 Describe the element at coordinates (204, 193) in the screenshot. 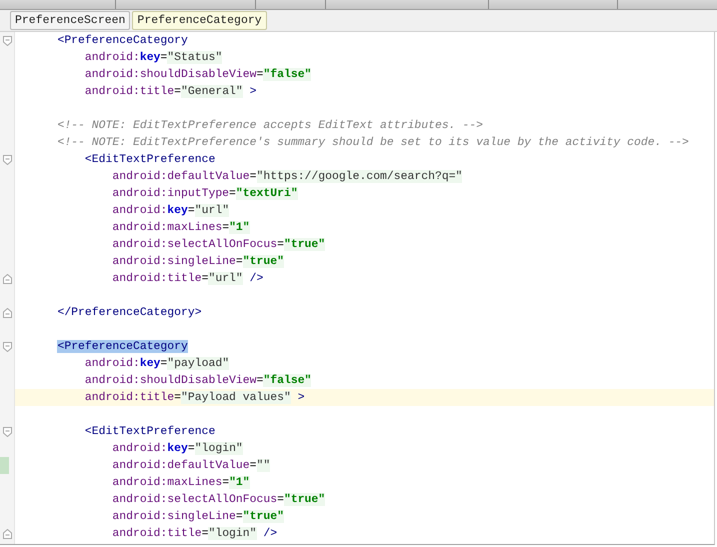

I see `code-line: android:inputType="textUri"` at that location.